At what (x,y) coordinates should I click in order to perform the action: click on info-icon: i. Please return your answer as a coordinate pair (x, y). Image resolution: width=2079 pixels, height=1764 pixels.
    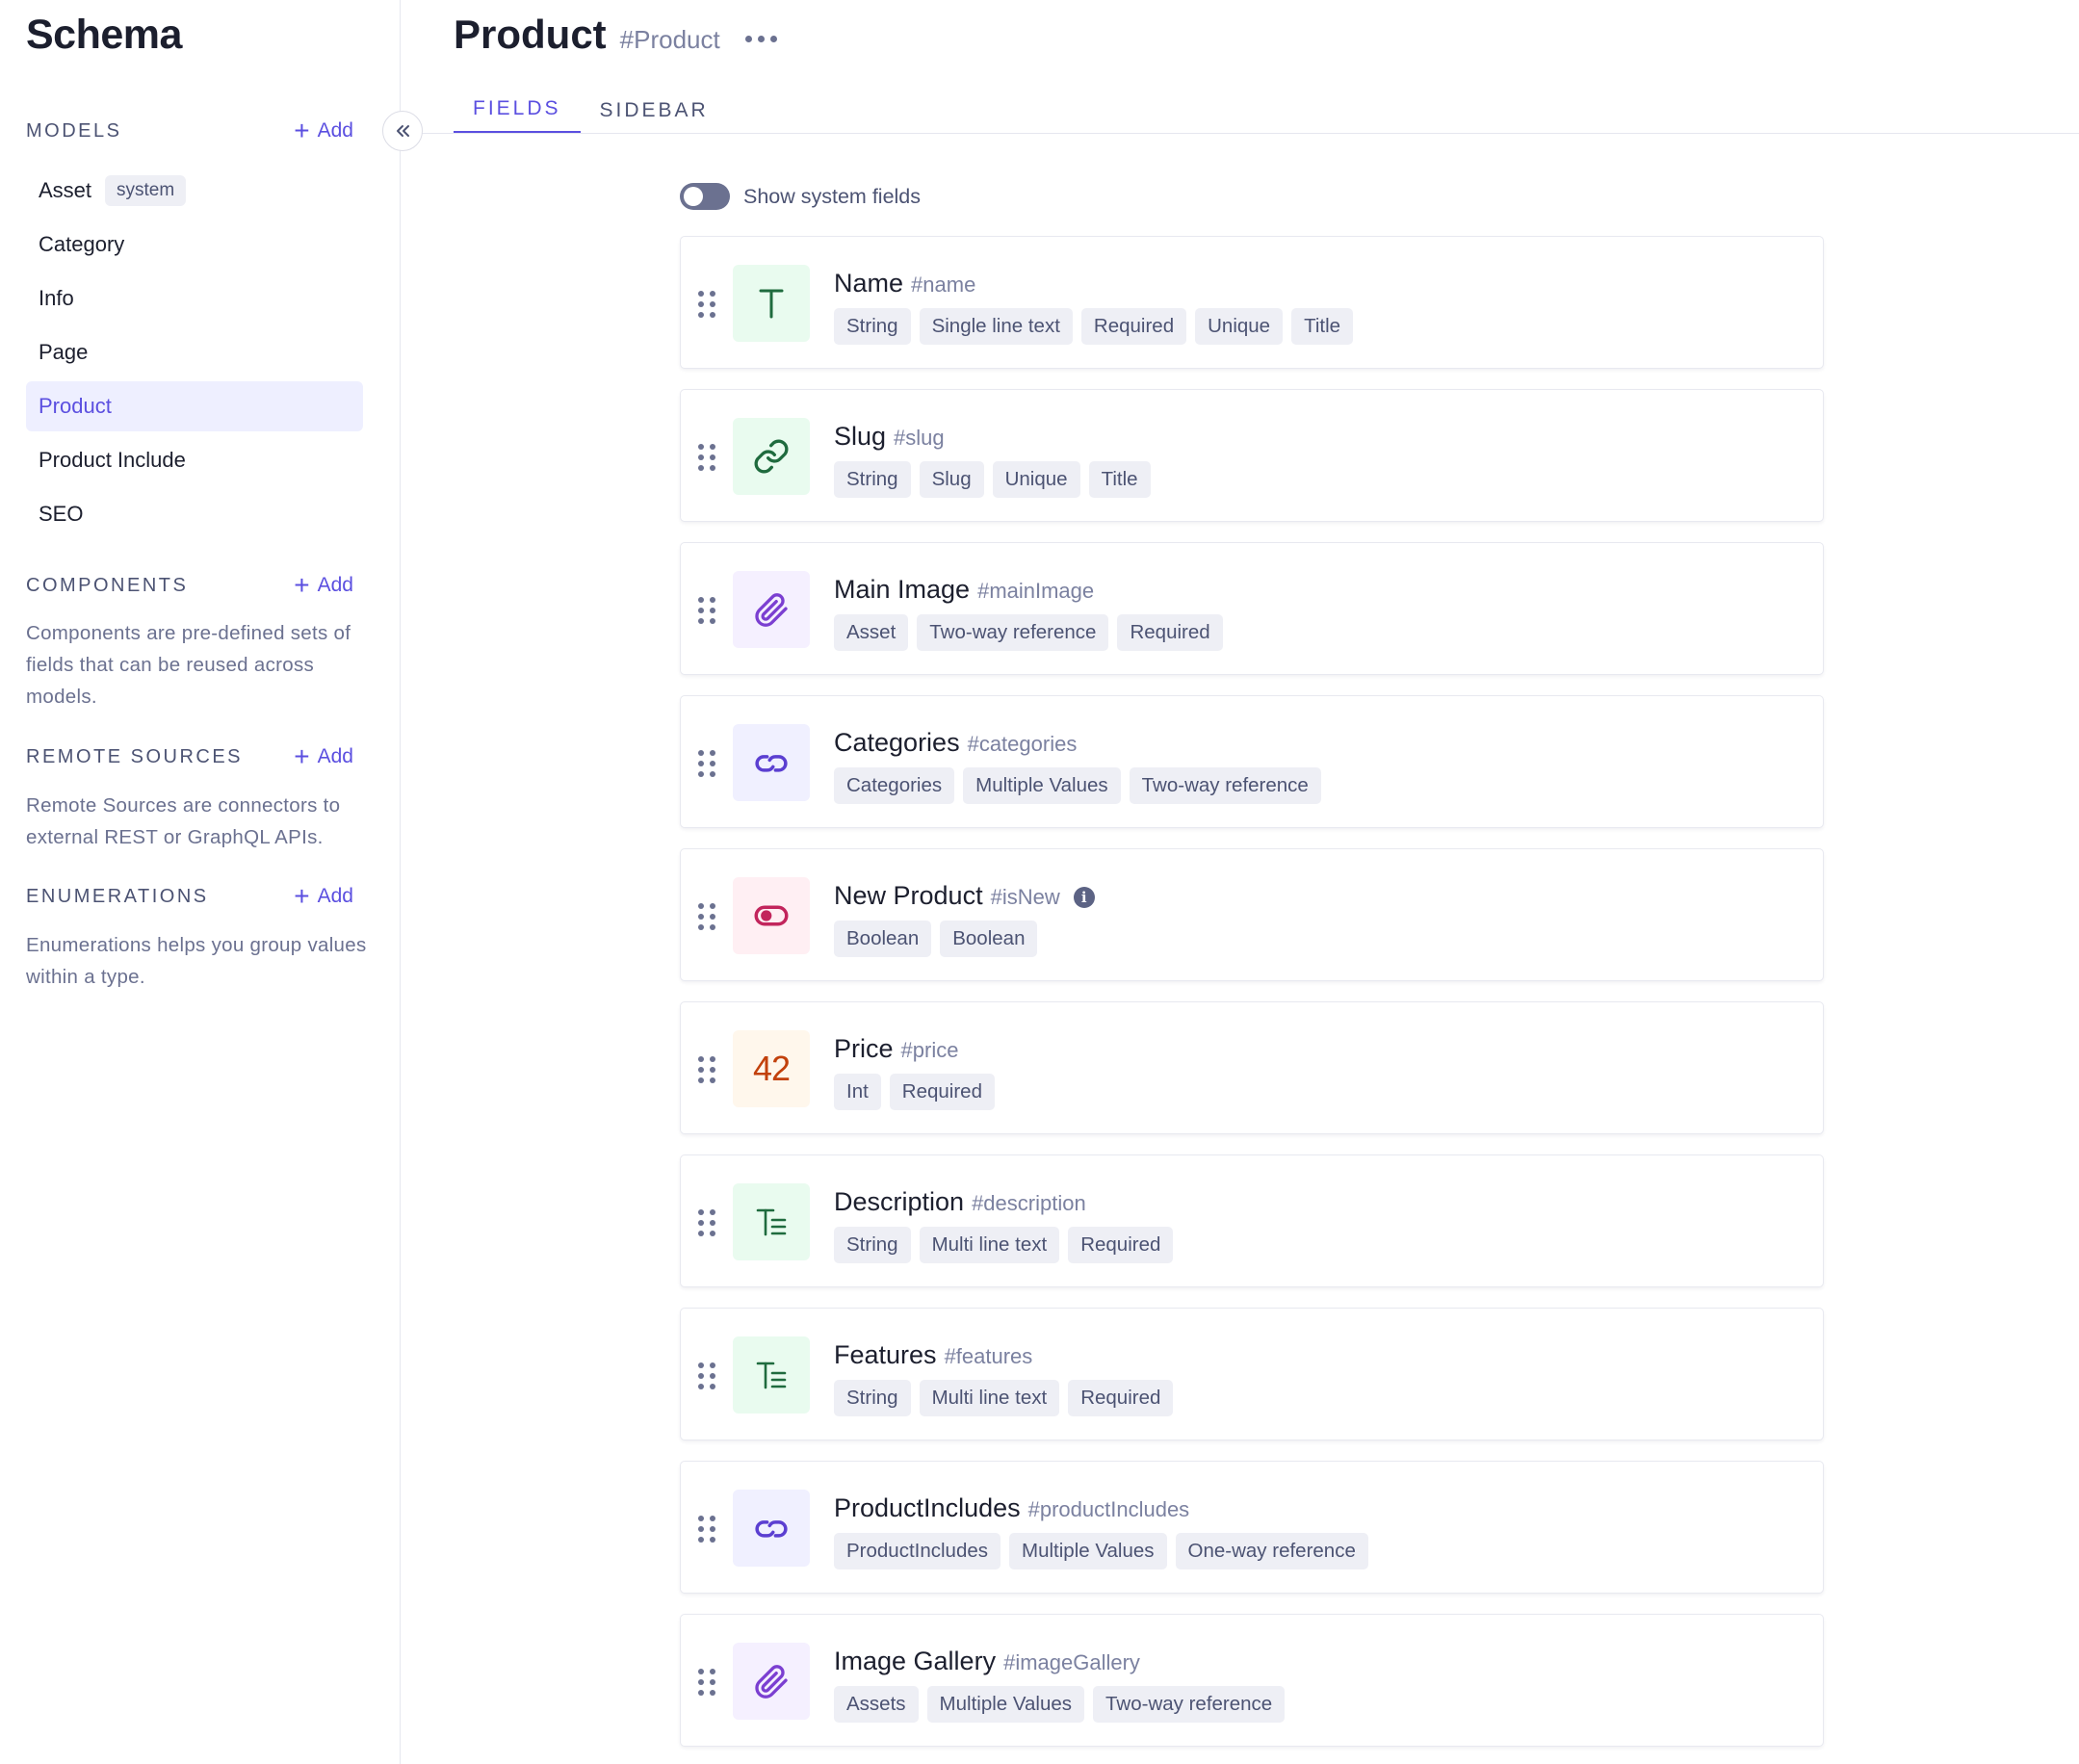
    Looking at the image, I should click on (1084, 897).